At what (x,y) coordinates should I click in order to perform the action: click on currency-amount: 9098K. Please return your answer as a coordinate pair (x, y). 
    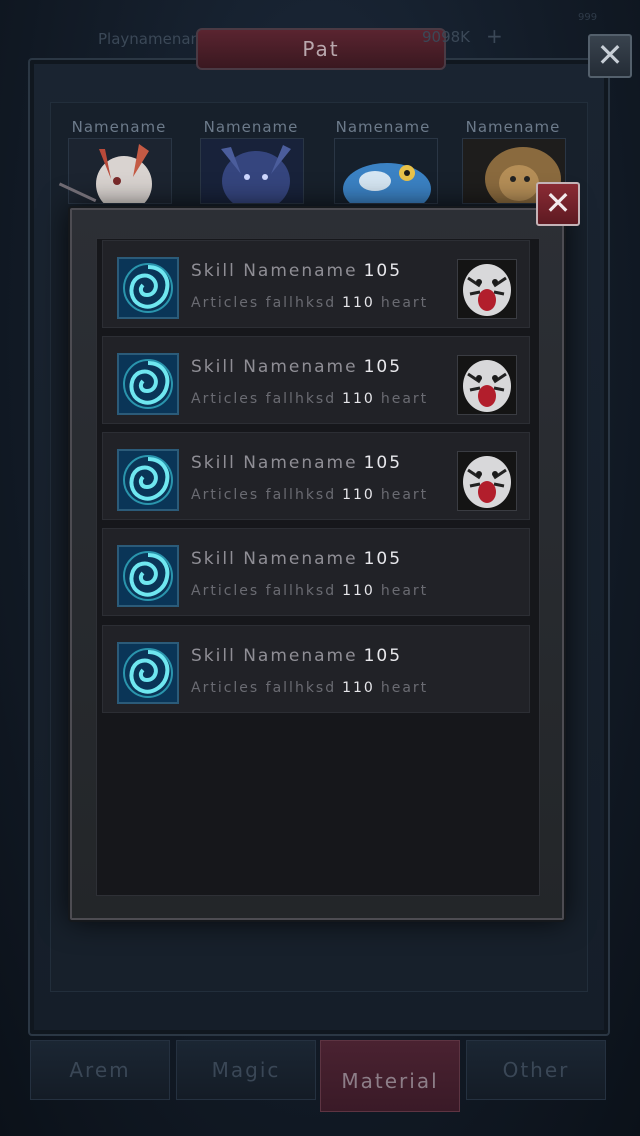
    Looking at the image, I should click on (446, 37).